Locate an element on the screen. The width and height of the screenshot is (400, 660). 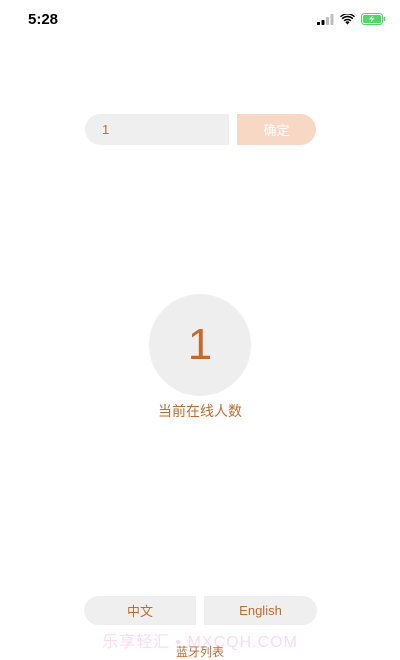
number-input is located at coordinates (157, 129).